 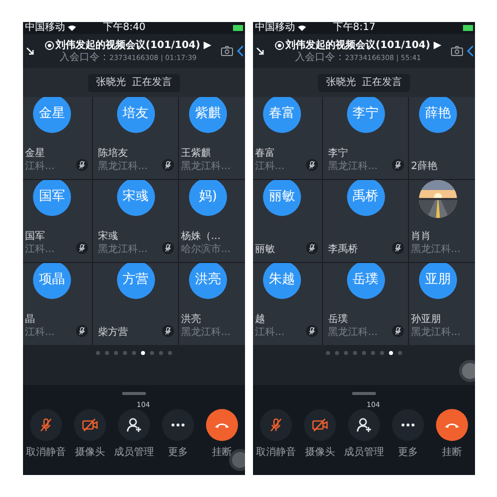 I want to click on avatar: 洪亮, so click(x=208, y=281).